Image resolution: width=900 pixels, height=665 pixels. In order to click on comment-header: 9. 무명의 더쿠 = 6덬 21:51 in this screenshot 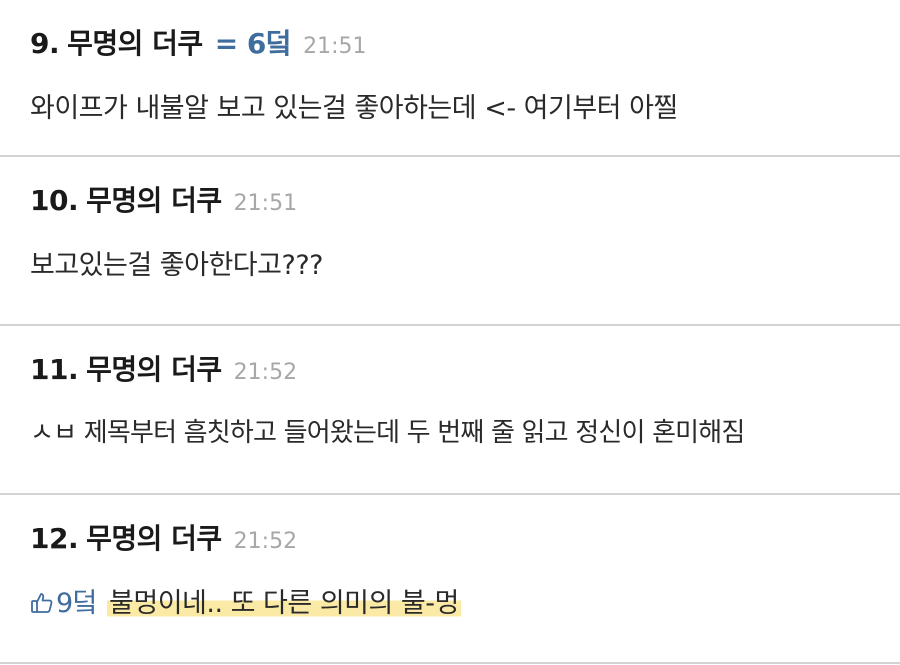, I will do `click(450, 42)`.